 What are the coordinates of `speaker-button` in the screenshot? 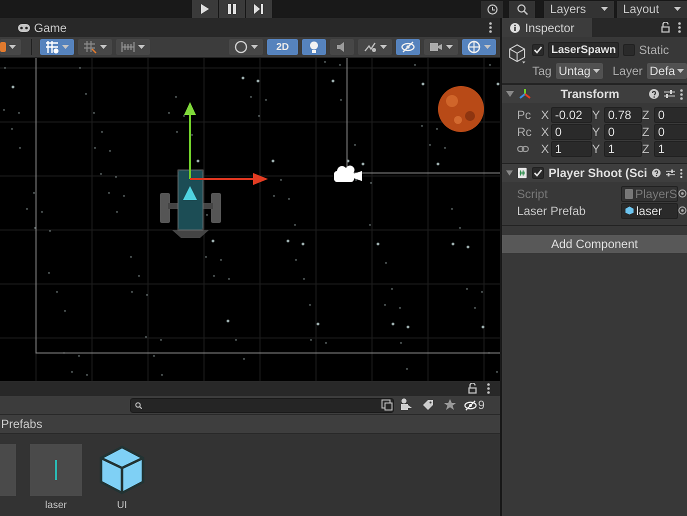 It's located at (342, 47).